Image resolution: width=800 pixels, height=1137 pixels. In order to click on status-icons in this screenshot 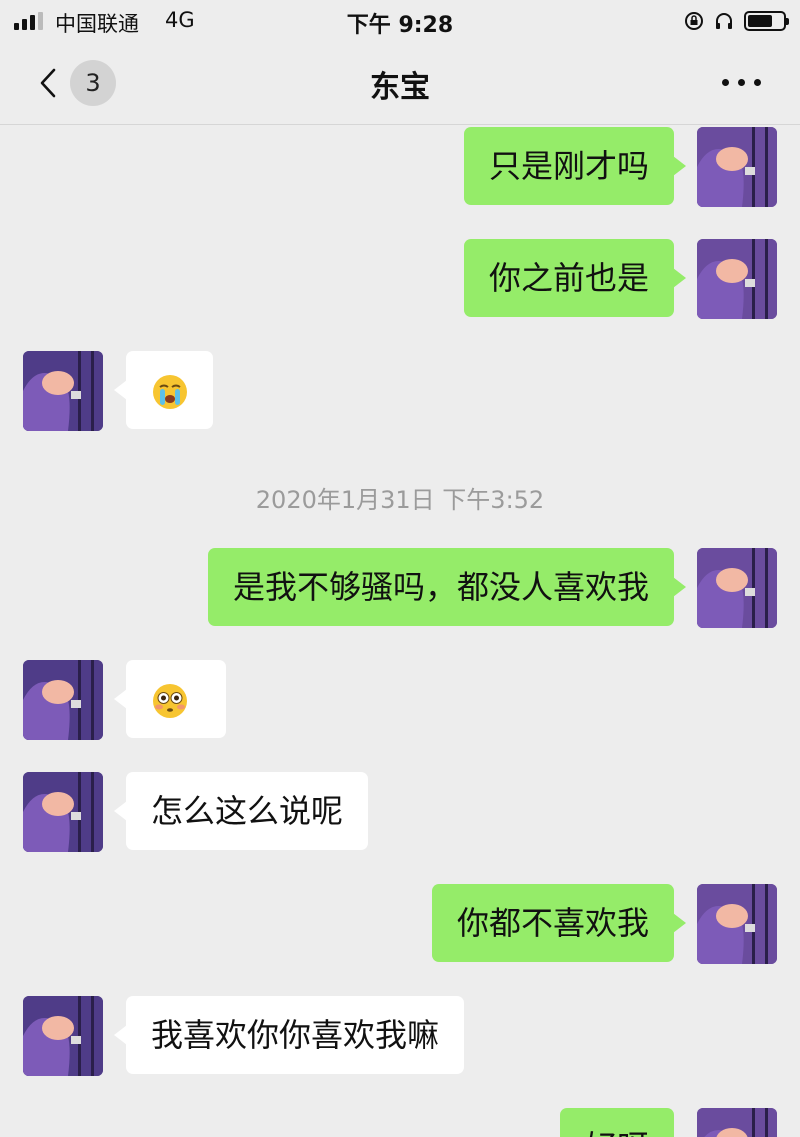, I will do `click(736, 21)`.